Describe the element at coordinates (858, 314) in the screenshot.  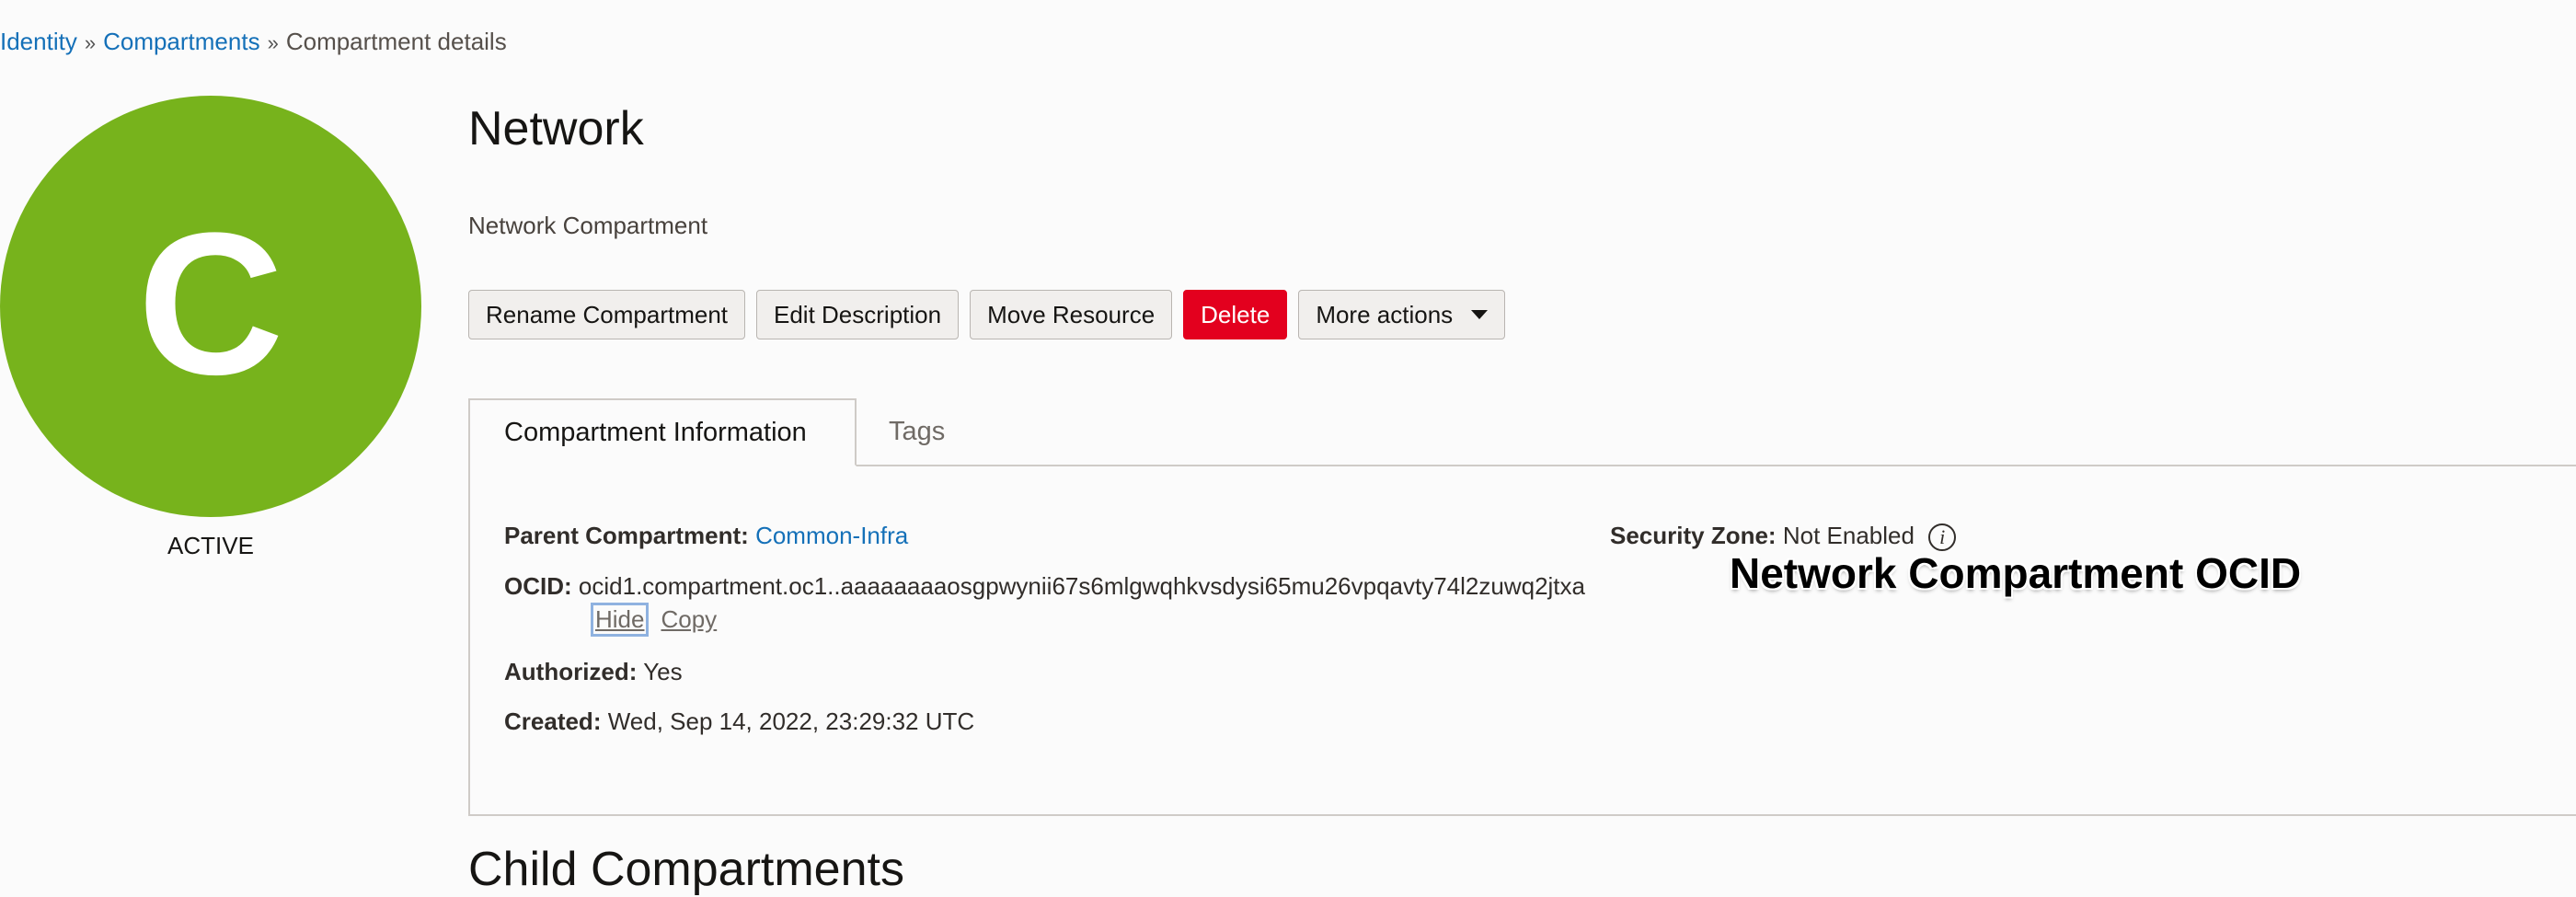
I see `edit-description-button: Edit Description` at that location.